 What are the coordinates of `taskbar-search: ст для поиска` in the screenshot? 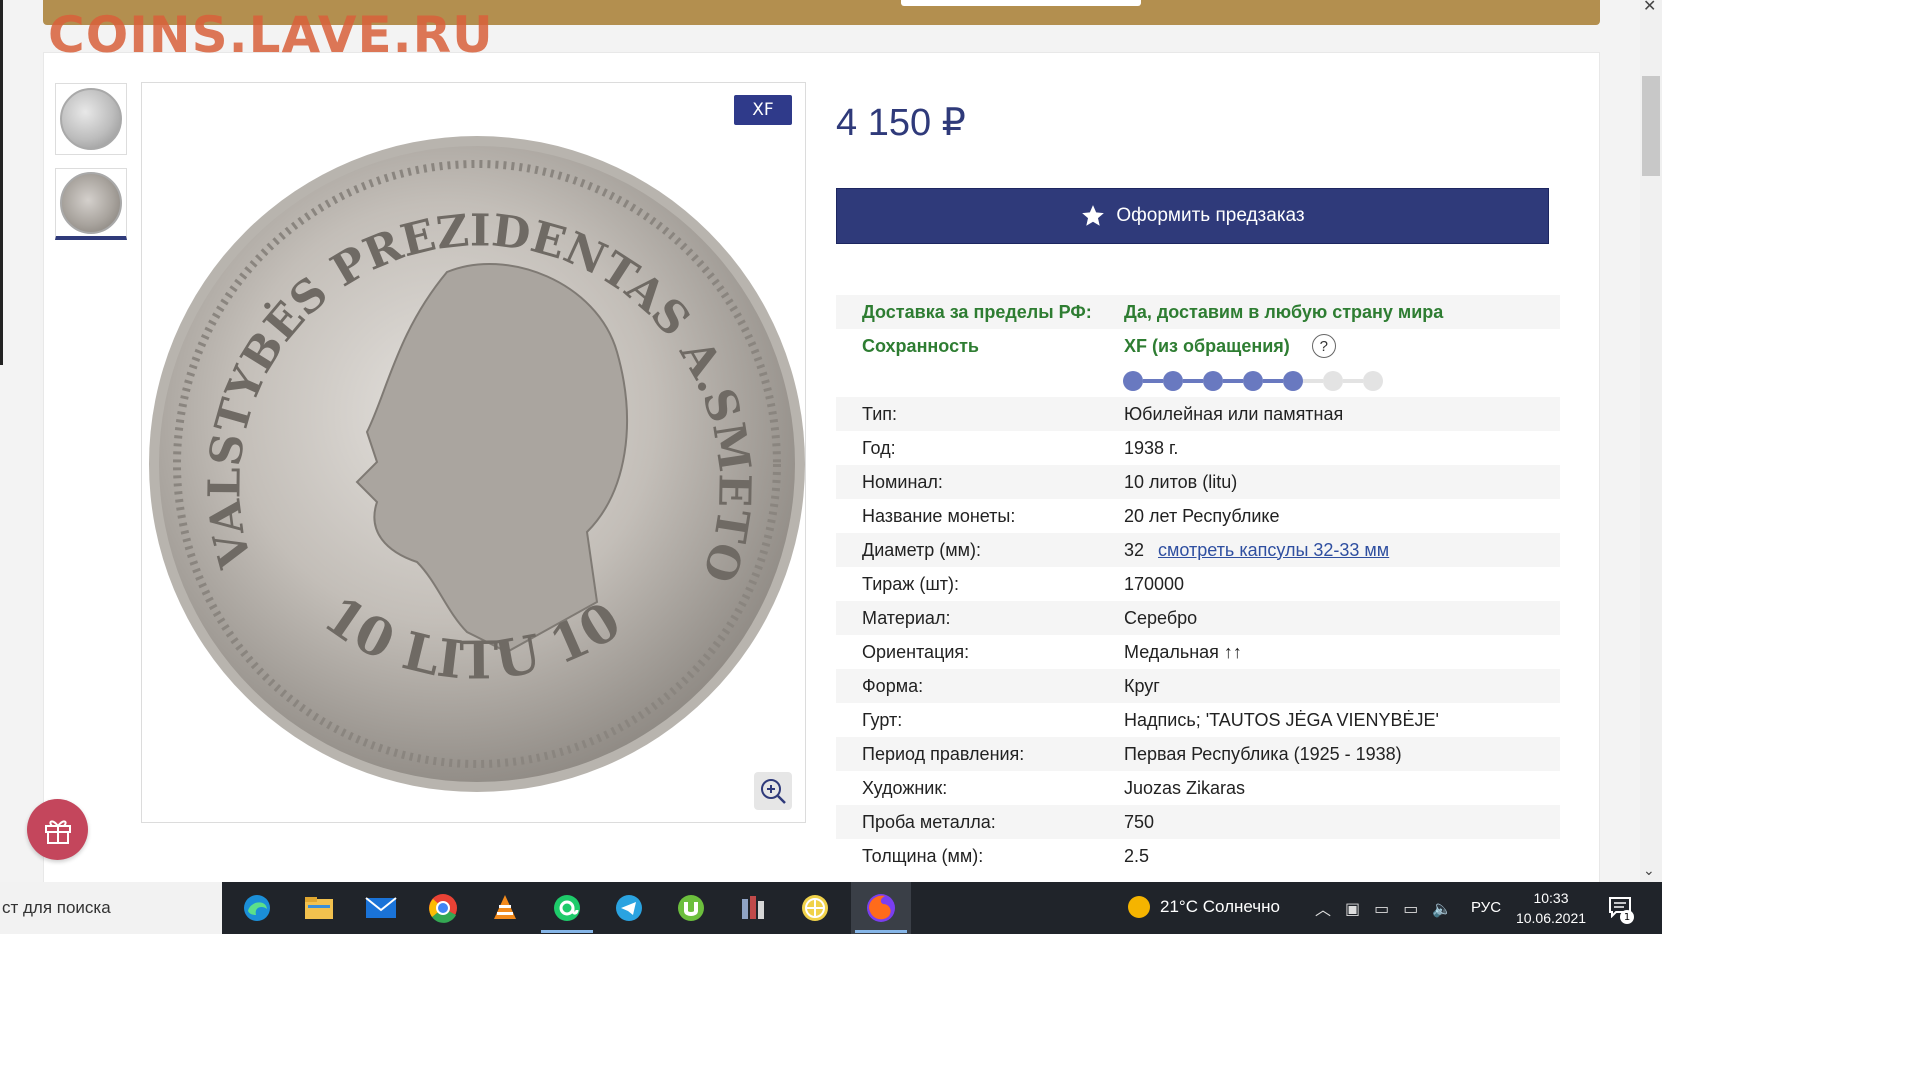 It's located at (111, 908).